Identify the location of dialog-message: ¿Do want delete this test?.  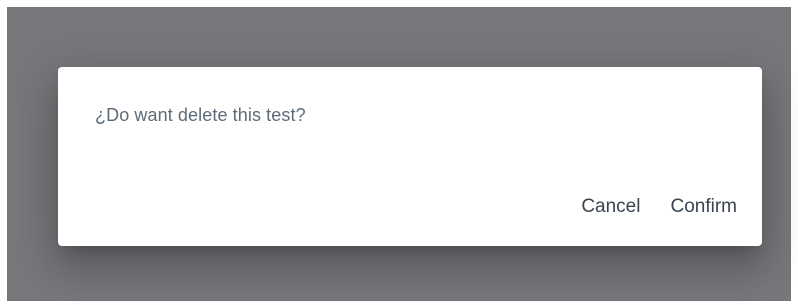
(200, 115).